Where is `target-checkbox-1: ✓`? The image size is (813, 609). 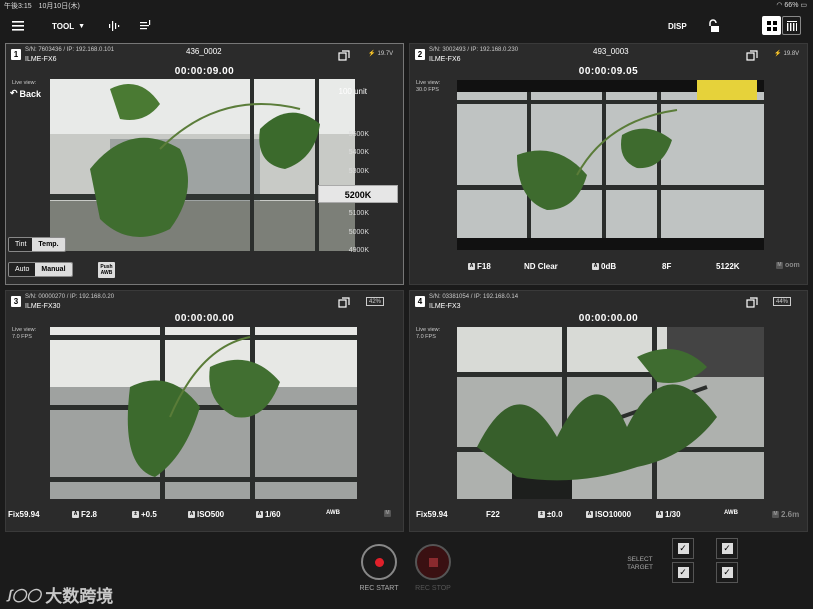 target-checkbox-1: ✓ is located at coordinates (683, 548).